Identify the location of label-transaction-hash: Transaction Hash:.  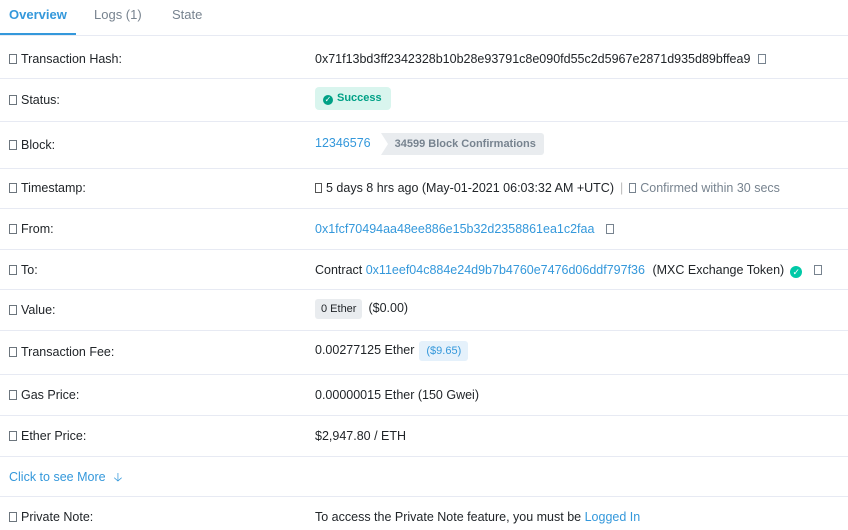
(65, 59).